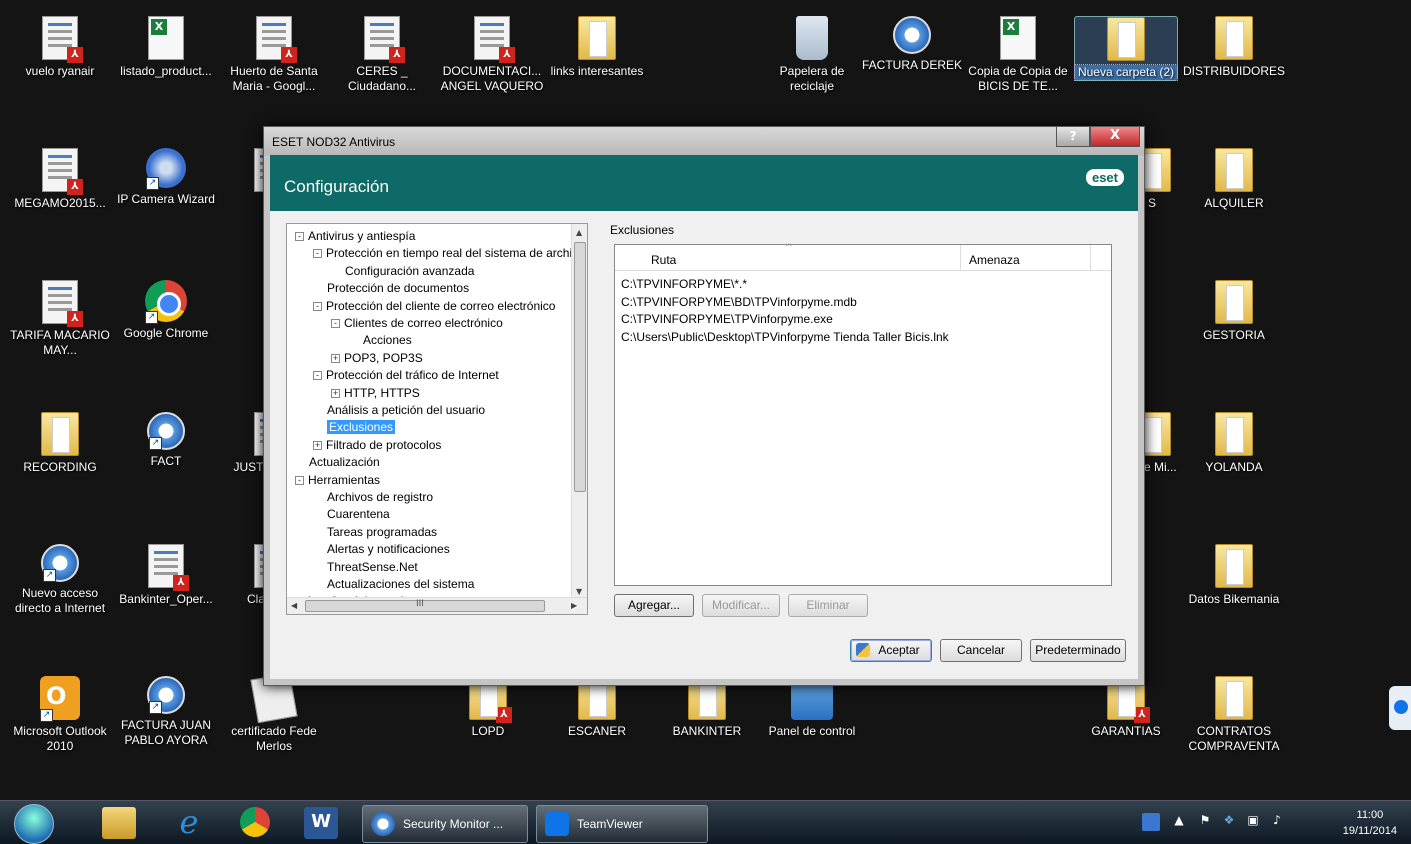 This screenshot has height=844, width=1411. I want to click on internet-explorer-icon: e, so click(189, 822).